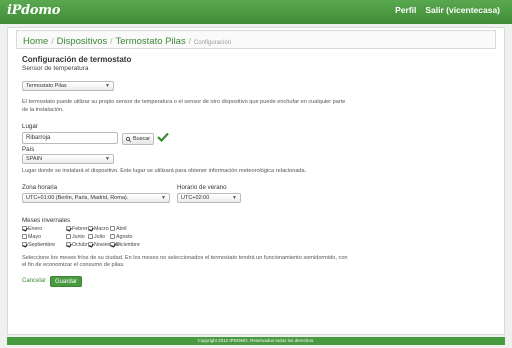 Image resolution: width=512 pixels, height=348 pixels. I want to click on month-checkbox-junio: Junio, so click(77, 237).